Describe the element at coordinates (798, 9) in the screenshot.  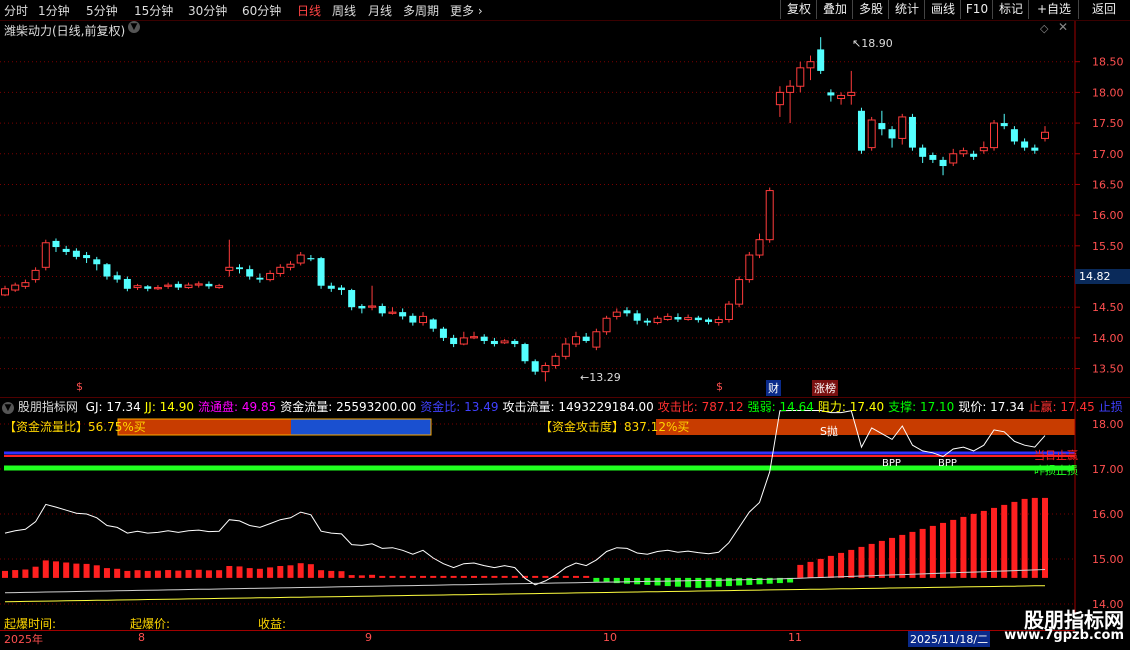
I see `fuquan-button: 复权` at that location.